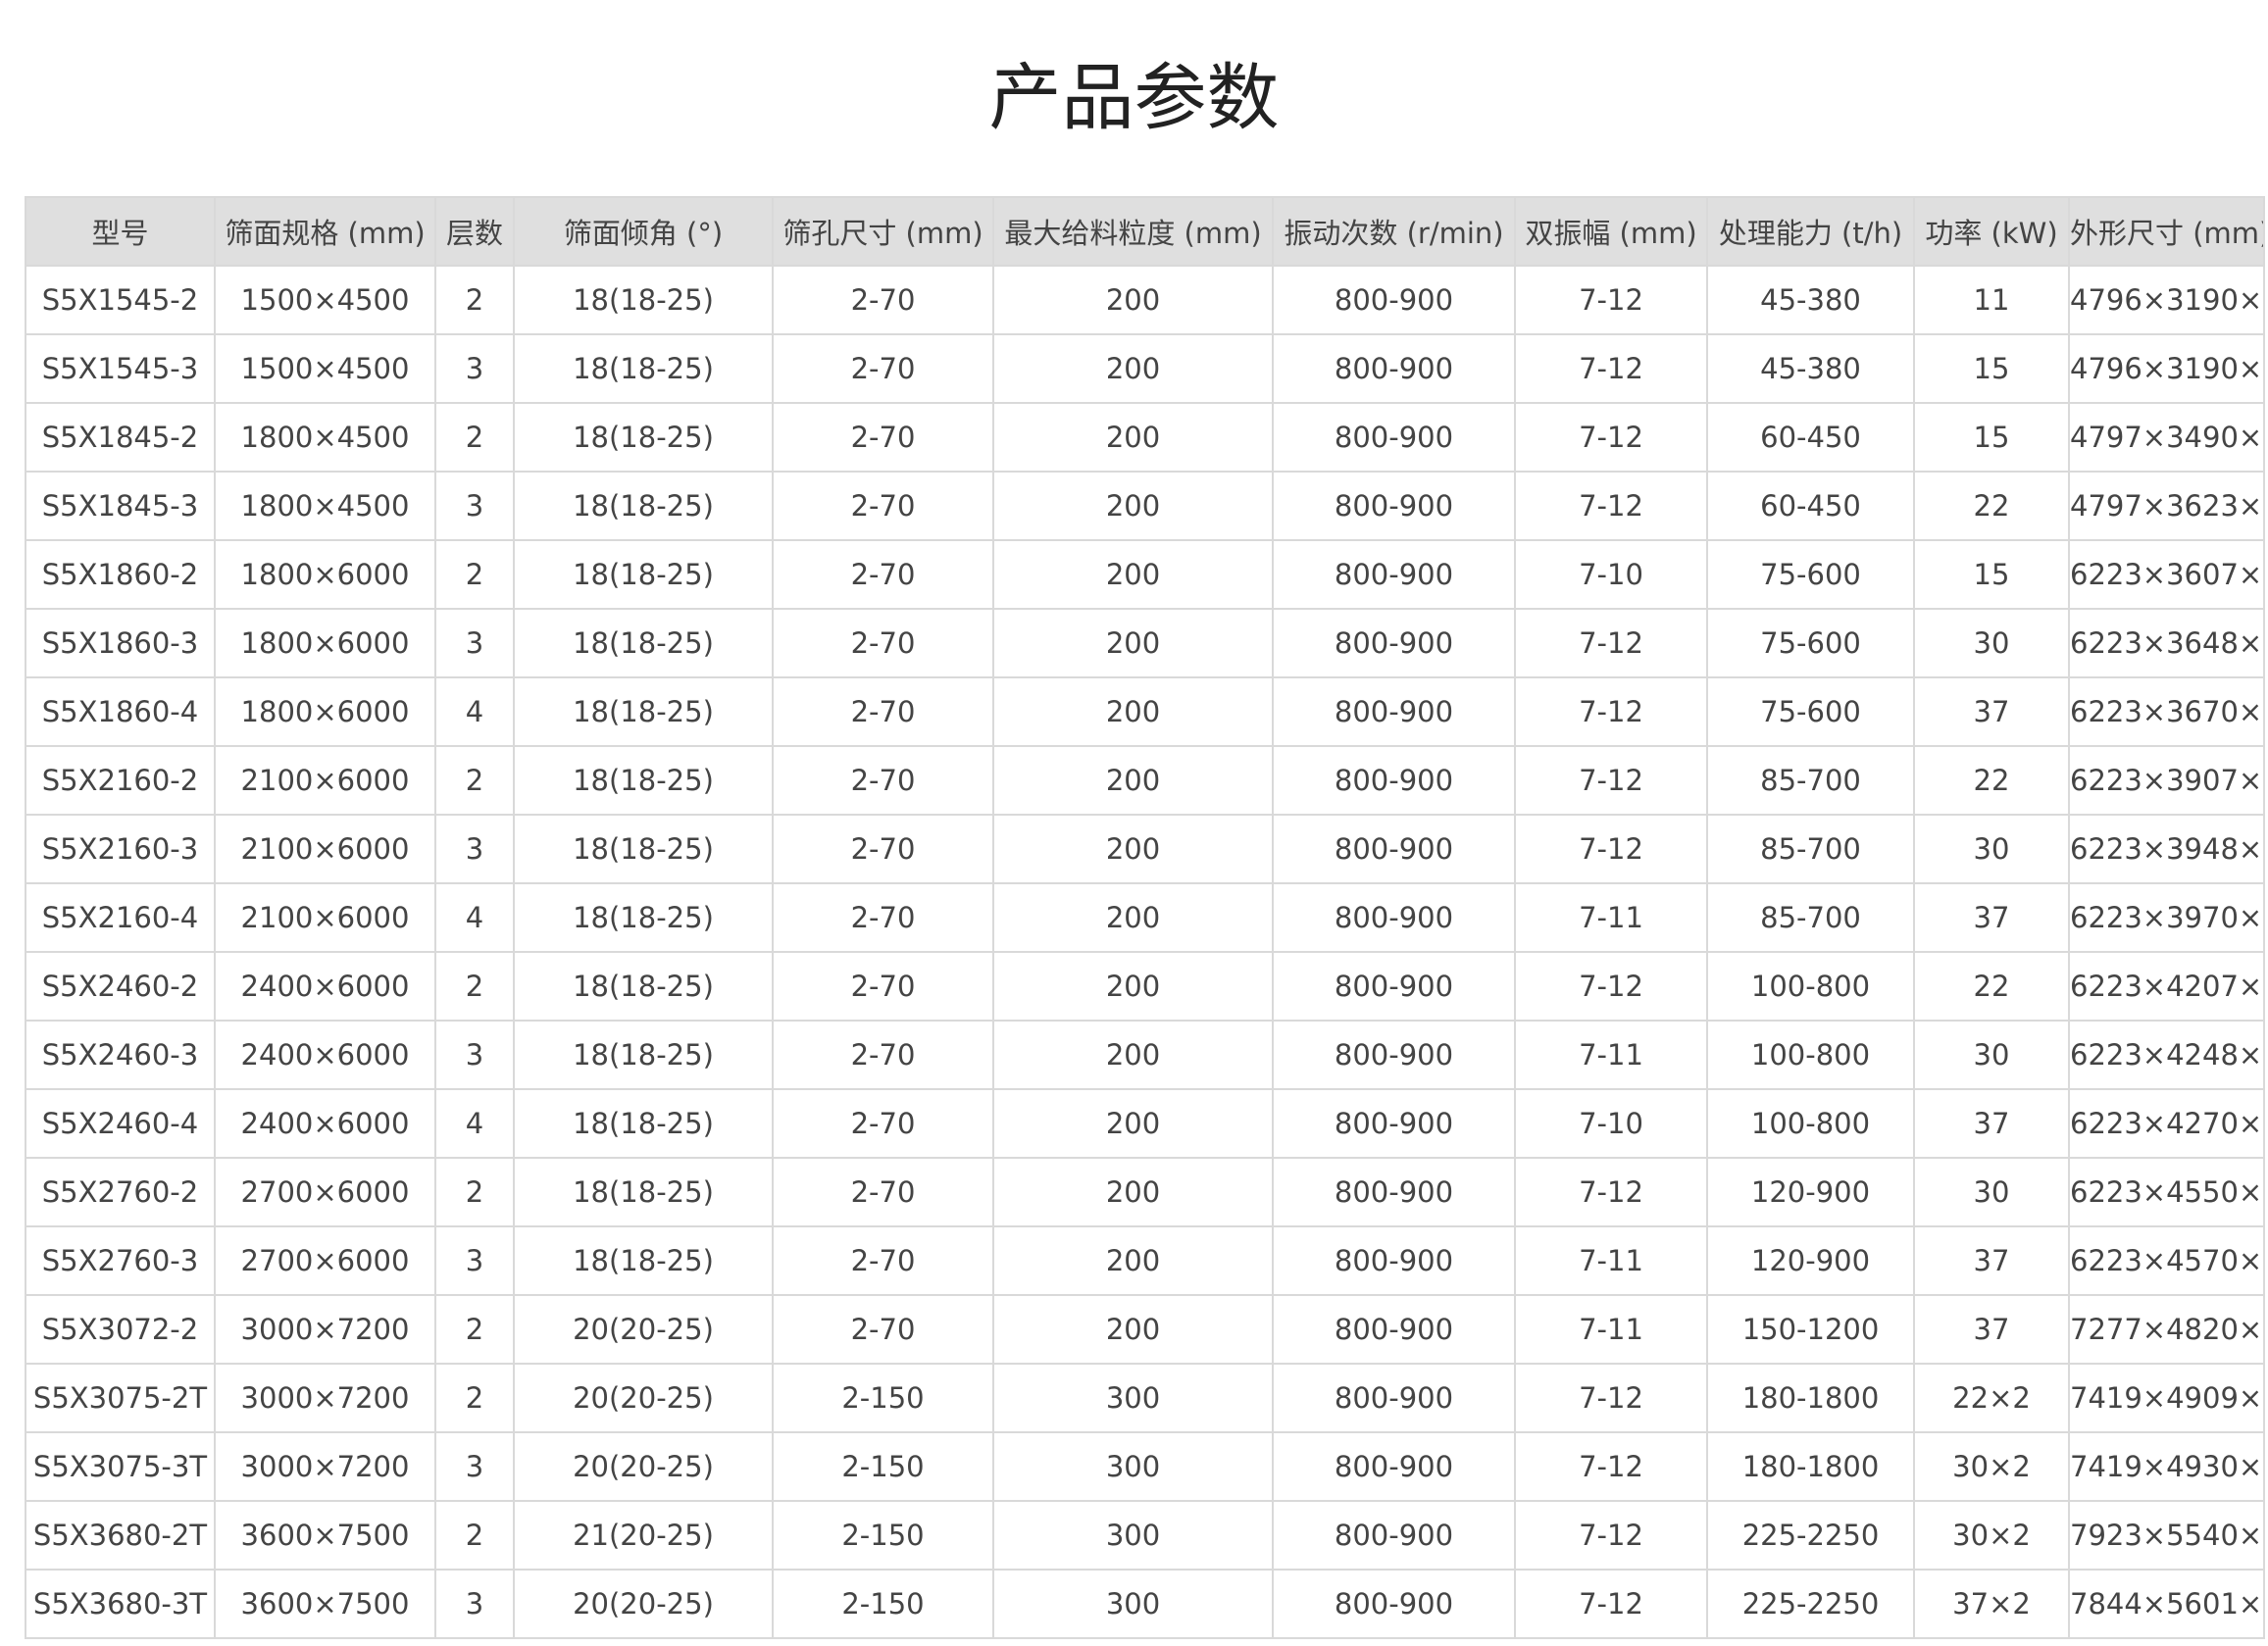 The image size is (2268, 1646). Describe the element at coordinates (325, 849) in the screenshot. I see `table-cell: 2100×6000` at that location.